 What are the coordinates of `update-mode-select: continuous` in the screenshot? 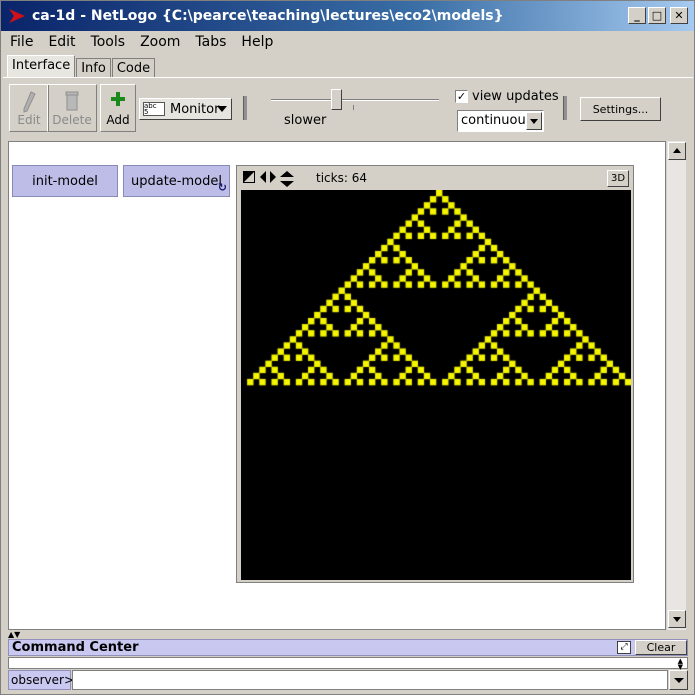 It's located at (500, 121).